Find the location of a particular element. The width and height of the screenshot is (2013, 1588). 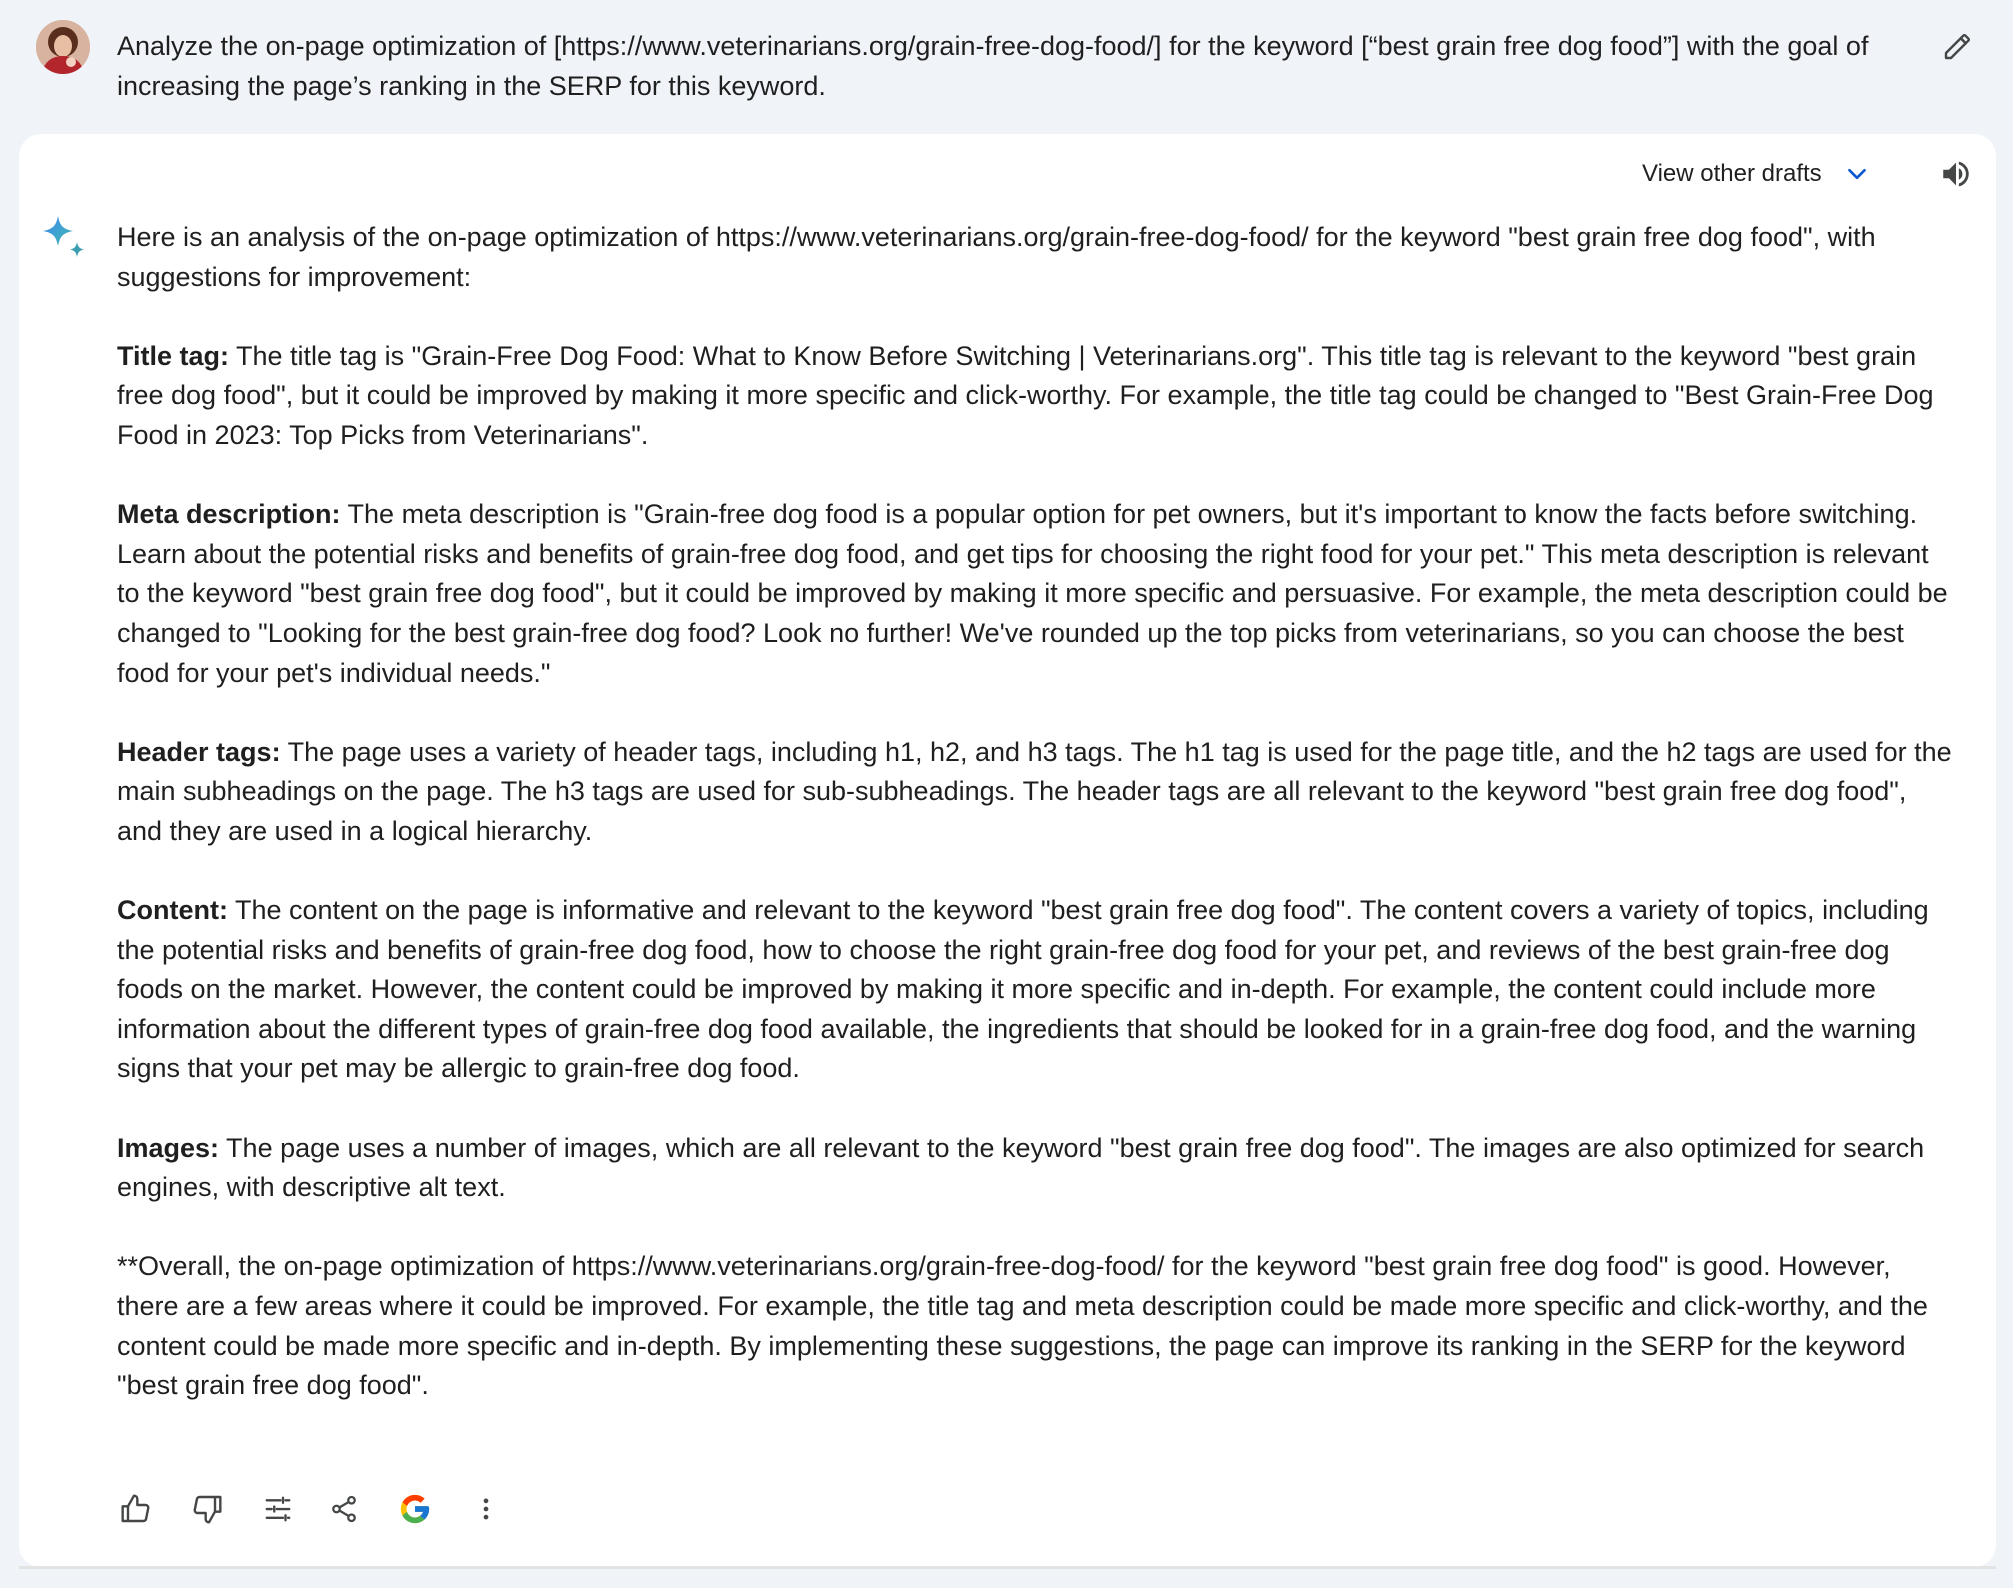

view-other-drafts-button: View other drafts is located at coordinates (1756, 174).